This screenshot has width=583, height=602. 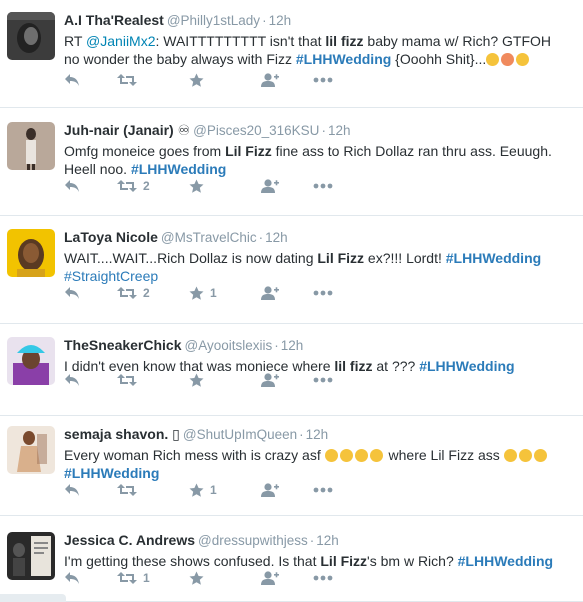 I want to click on text-segment: RT, so click(x=75, y=41).